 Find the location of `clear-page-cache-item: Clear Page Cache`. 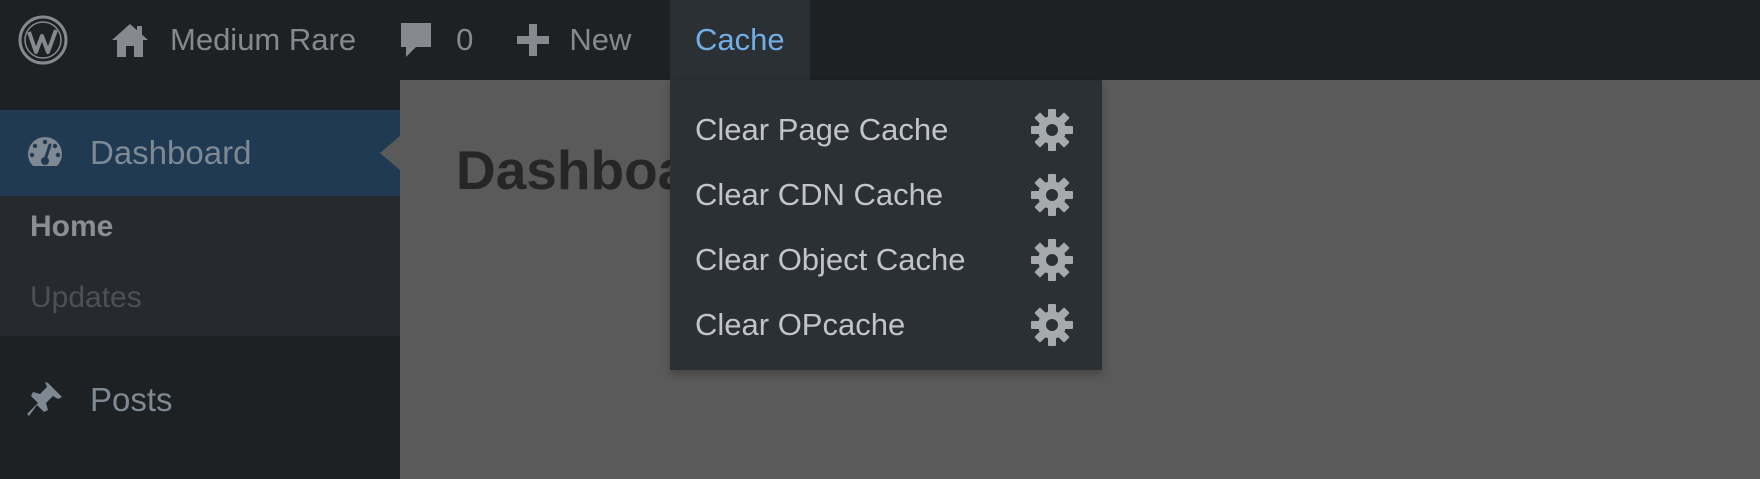

clear-page-cache-item: Clear Page Cache is located at coordinates (886, 129).